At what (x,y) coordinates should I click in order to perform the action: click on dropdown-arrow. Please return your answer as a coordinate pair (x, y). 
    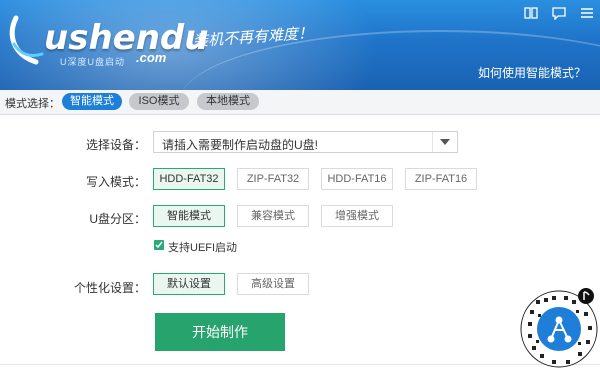
    Looking at the image, I should click on (444, 142).